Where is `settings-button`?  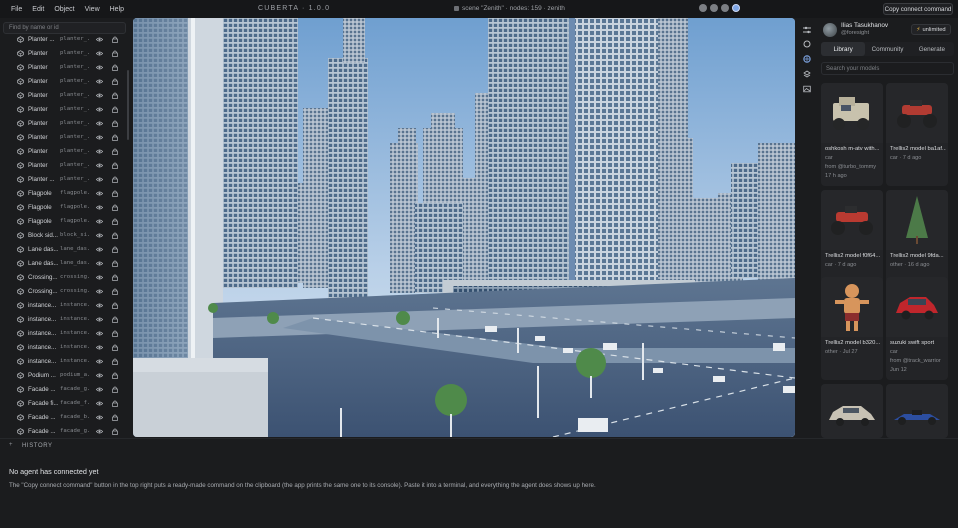 settings-button is located at coordinates (725, 8).